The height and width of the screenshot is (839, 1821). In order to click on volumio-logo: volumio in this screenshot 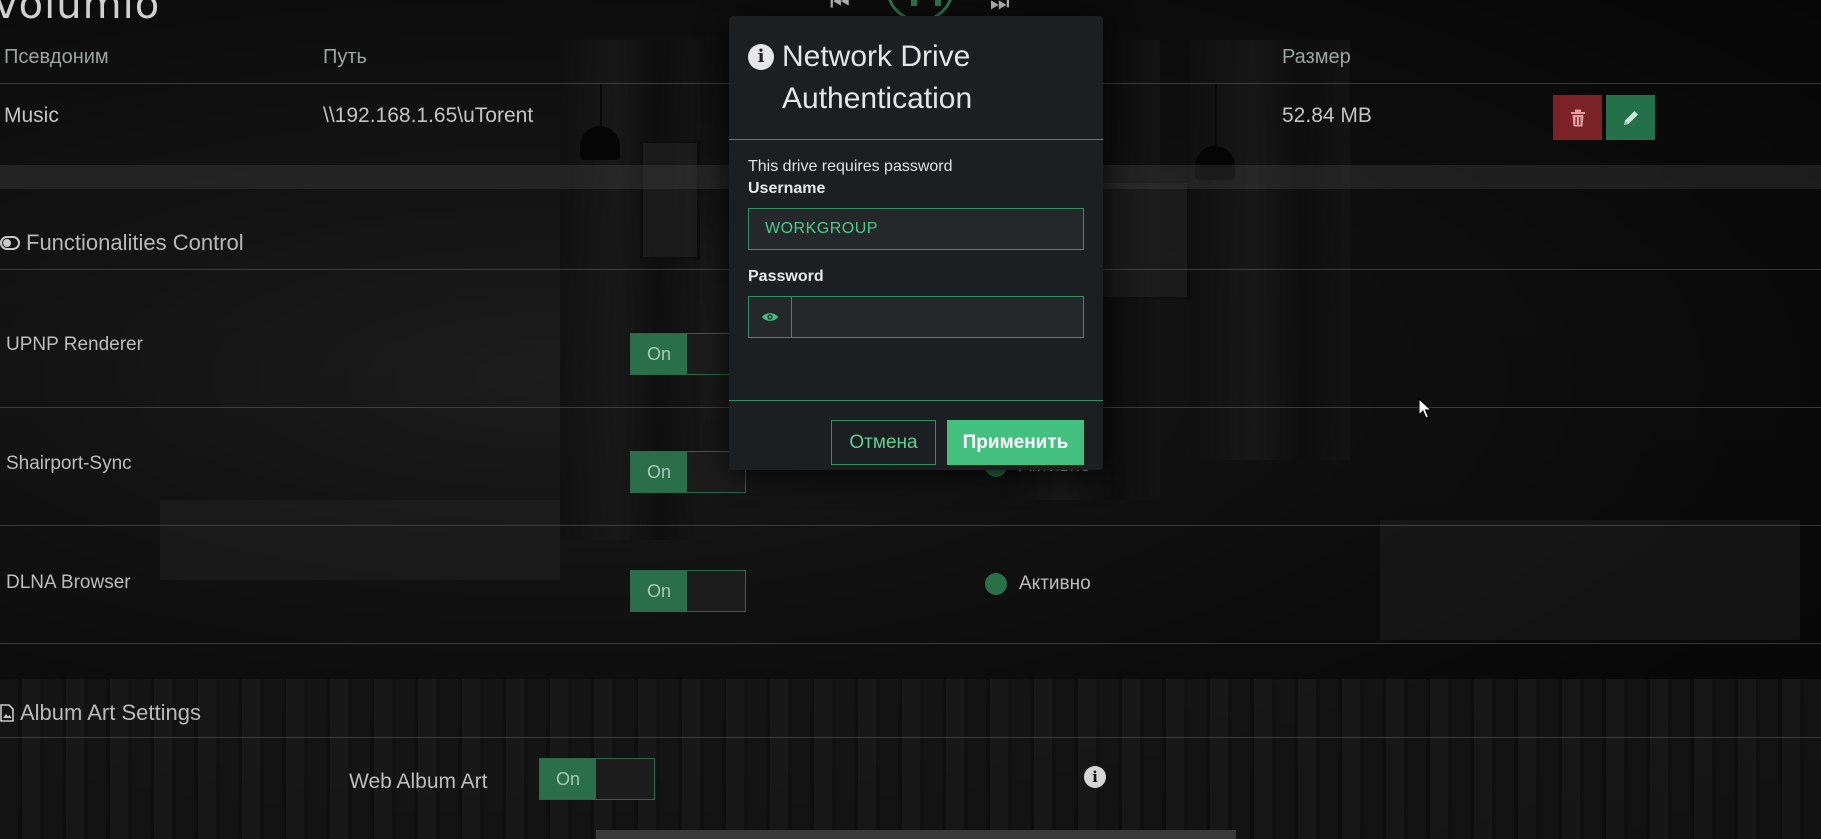, I will do `click(80, 14)`.